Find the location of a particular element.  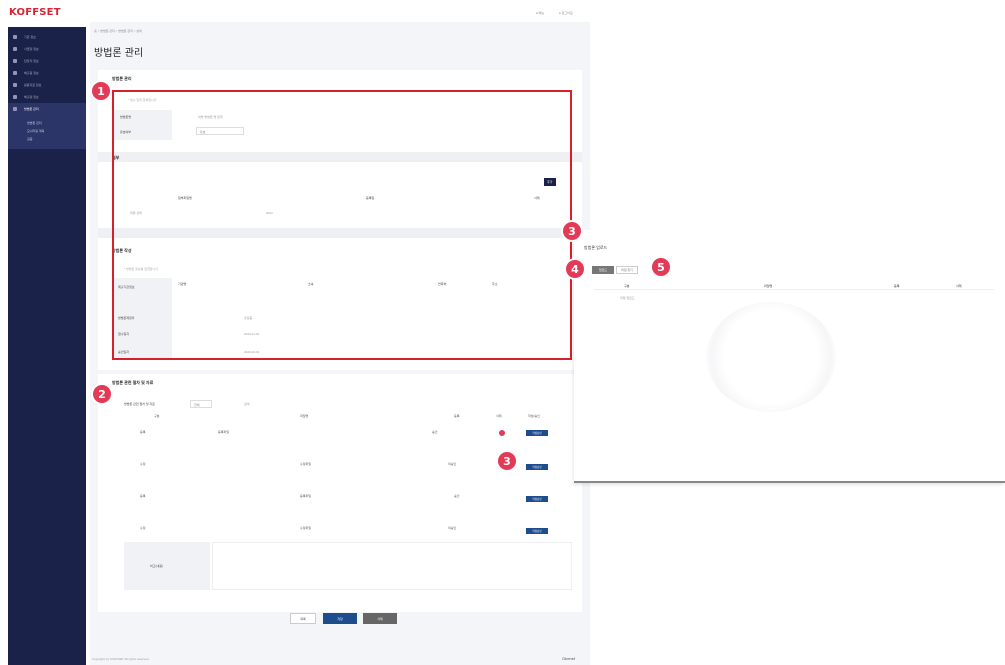

sidebar-item-label: 활동자료 정보 is located at coordinates (33, 85).